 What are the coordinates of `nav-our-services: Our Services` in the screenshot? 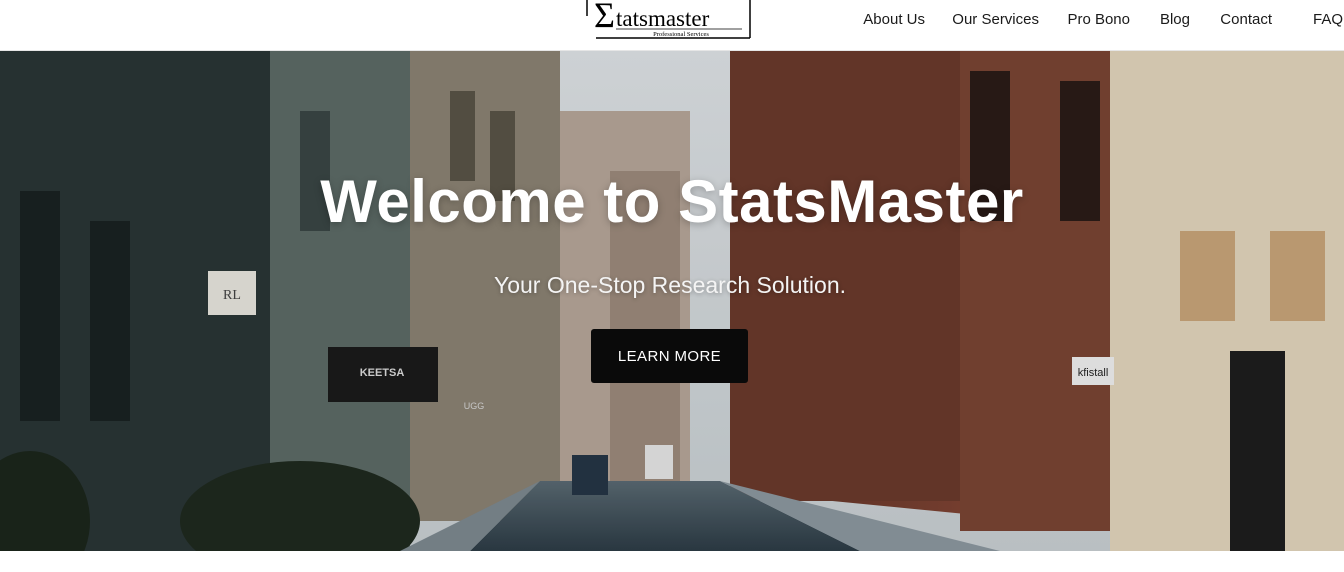 It's located at (995, 20).